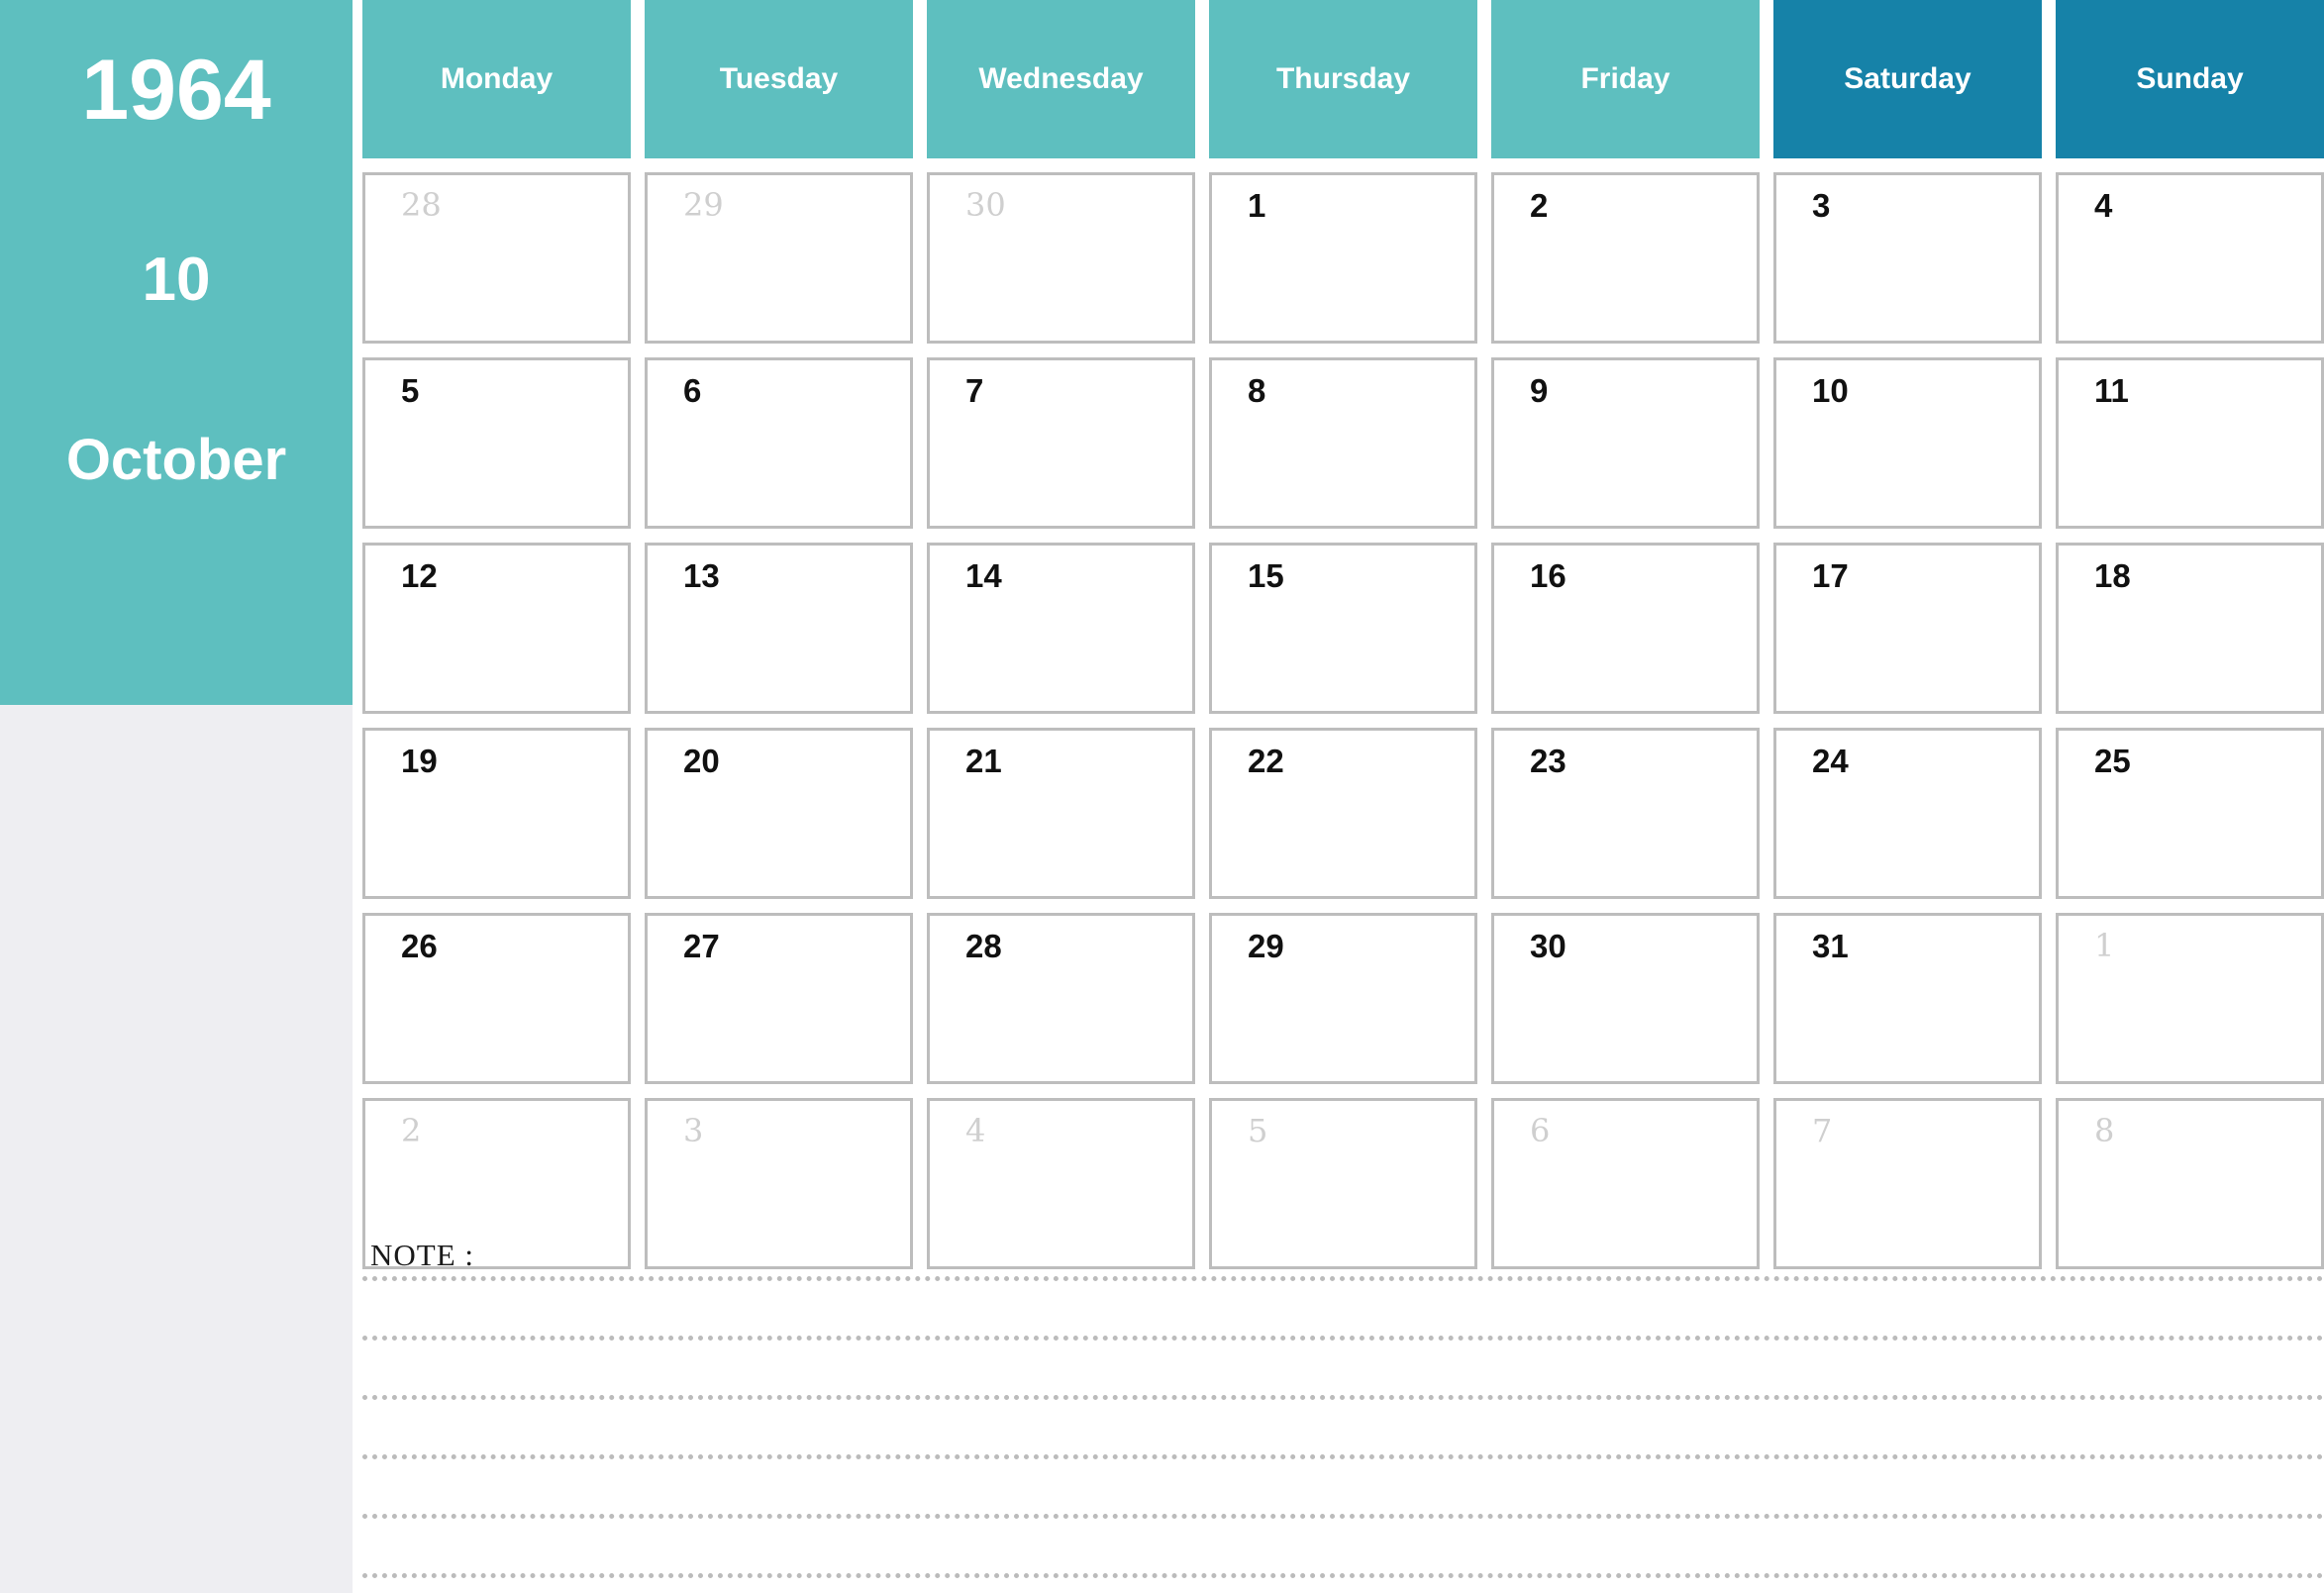 This screenshot has height=1593, width=2324. What do you see at coordinates (422, 1255) in the screenshot?
I see `note-label: NOTE :` at bounding box center [422, 1255].